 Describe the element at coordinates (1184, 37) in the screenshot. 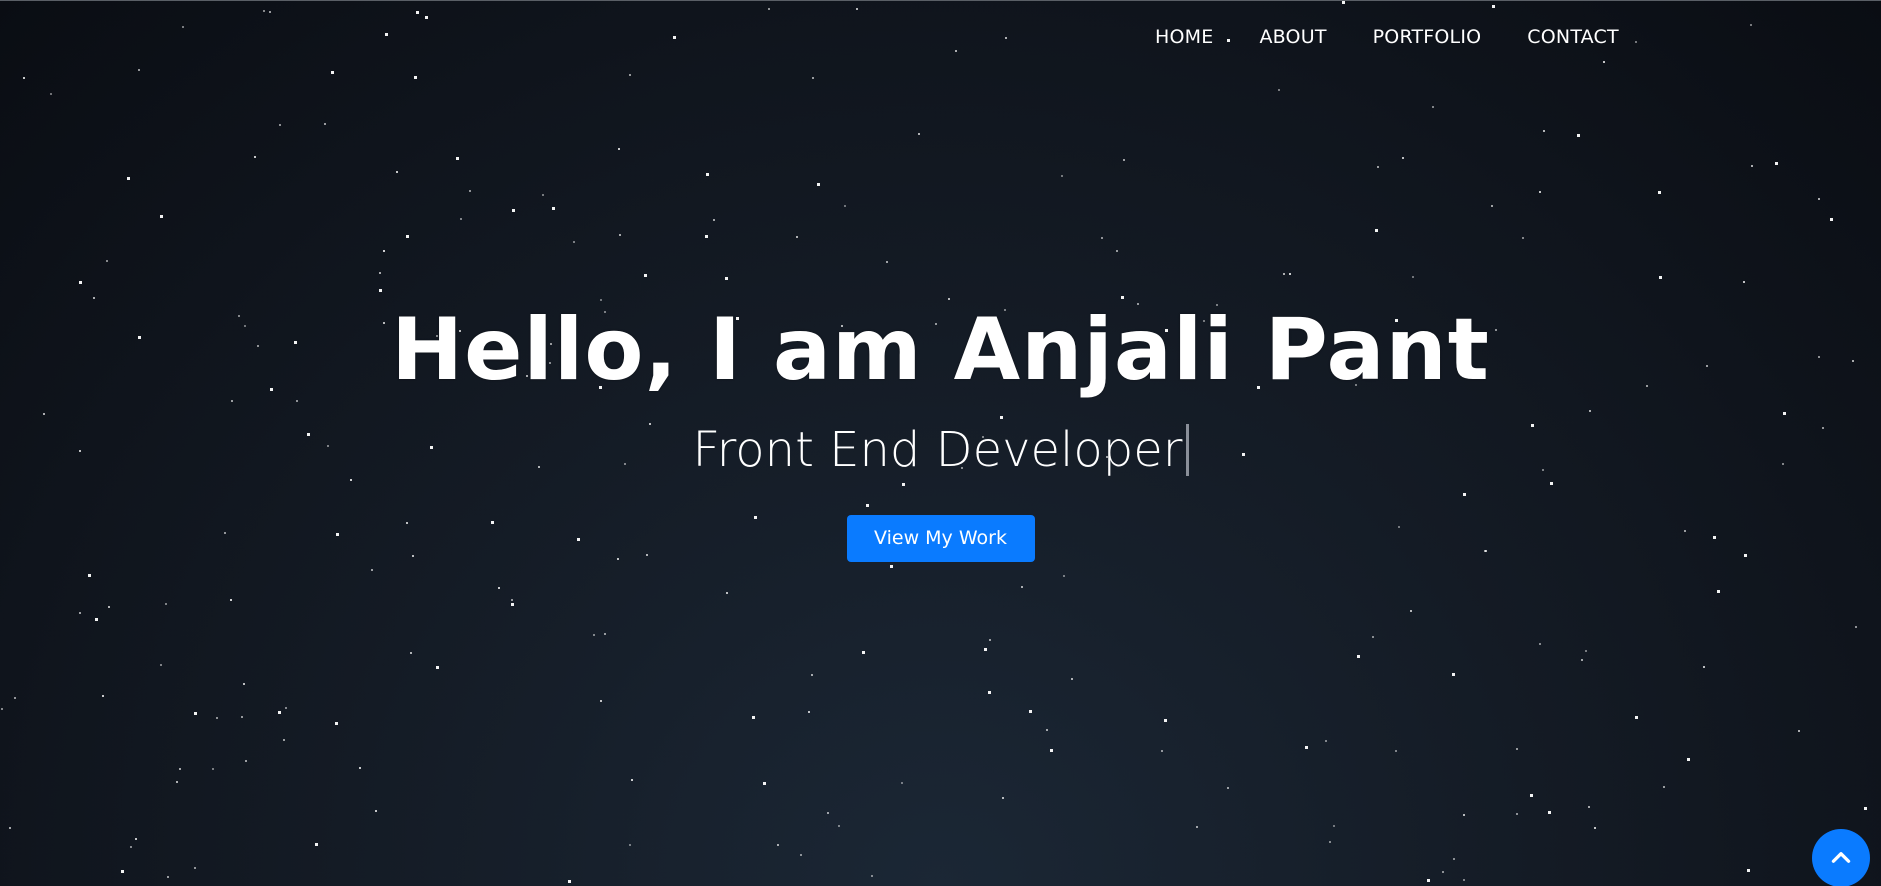

I see `nav-link-home: HOME` at that location.